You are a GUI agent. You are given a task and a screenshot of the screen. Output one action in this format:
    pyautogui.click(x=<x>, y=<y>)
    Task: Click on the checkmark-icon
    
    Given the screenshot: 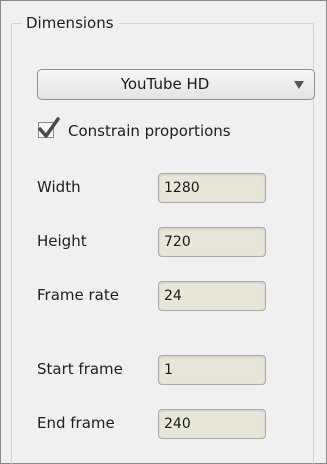 What is the action you would take?
    pyautogui.click(x=49, y=127)
    